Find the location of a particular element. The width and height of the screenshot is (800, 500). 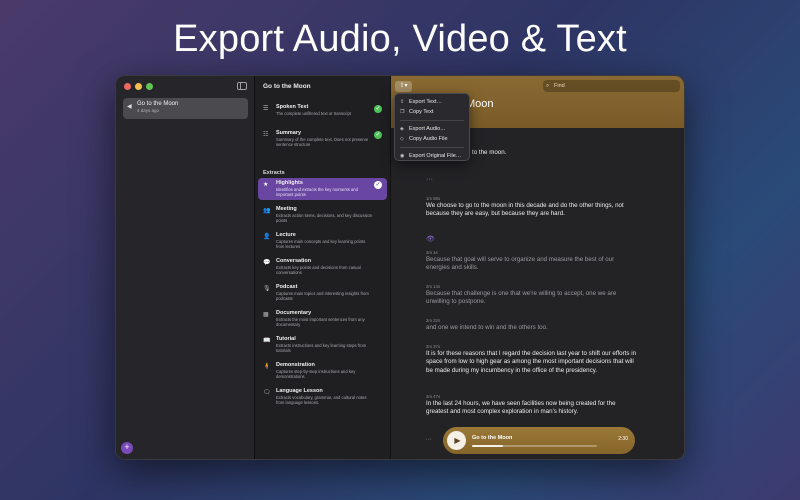

microphone-icon: 🎙 is located at coordinates (267, 289).